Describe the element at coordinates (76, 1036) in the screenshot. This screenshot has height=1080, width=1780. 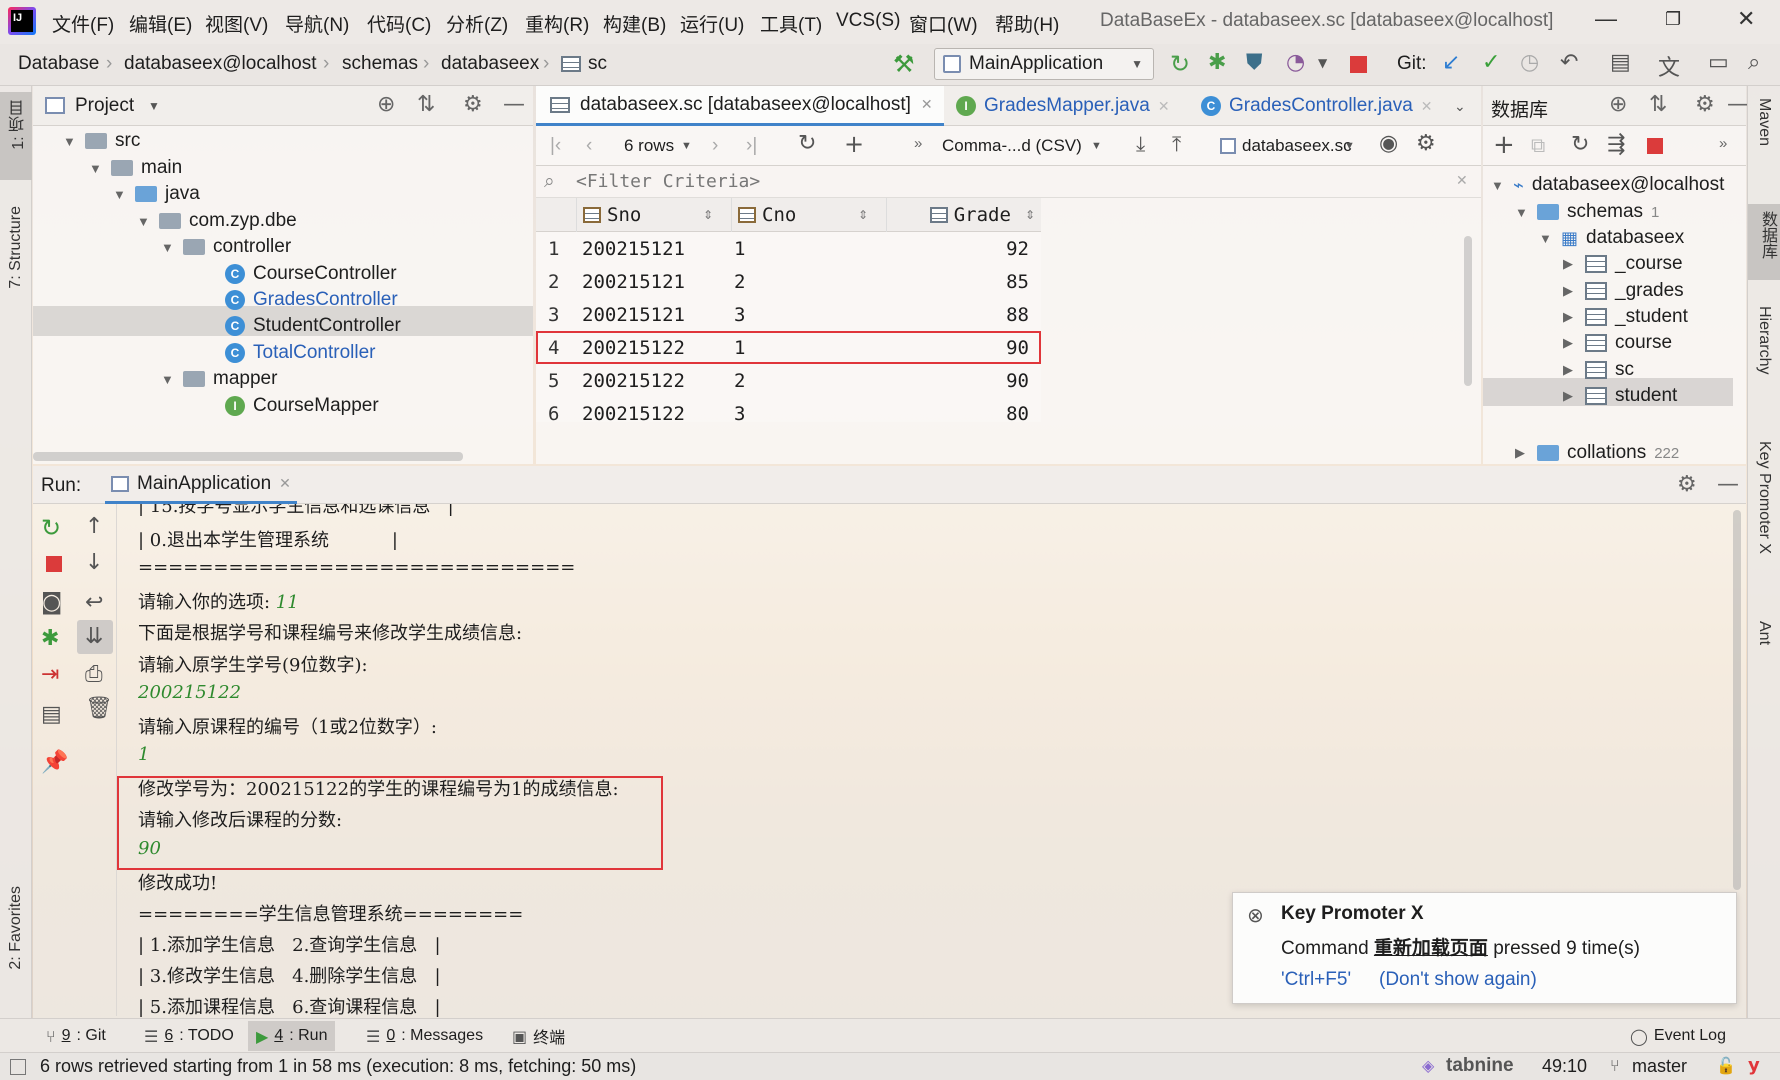
I see `tool-tab-git: ⑂ 9: Git` at that location.